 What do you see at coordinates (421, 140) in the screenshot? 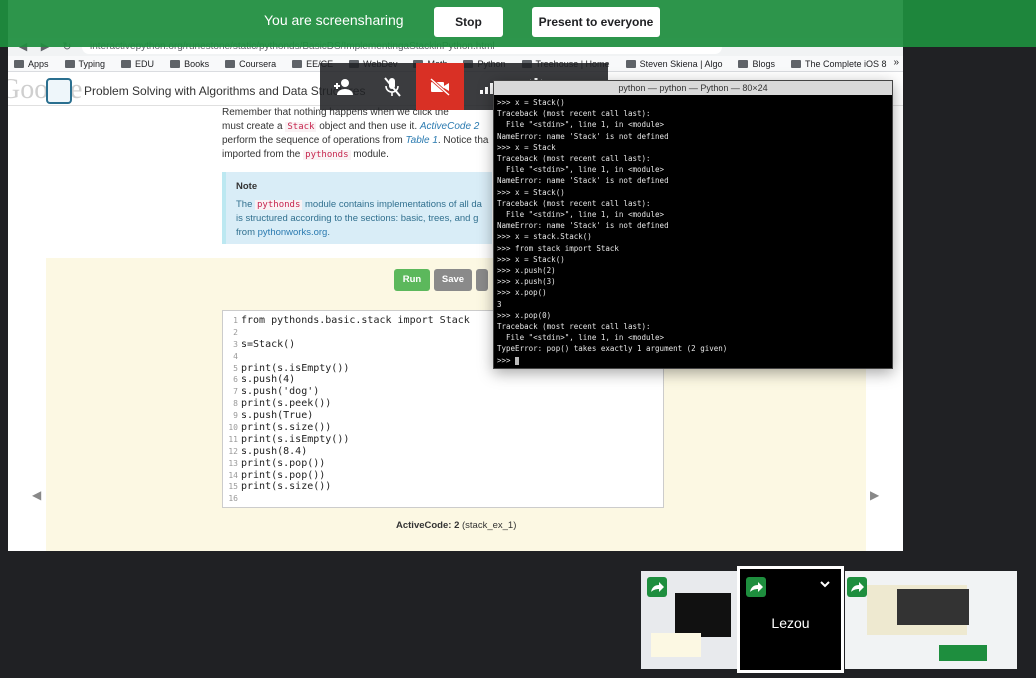
I see `table-link: Table 1` at bounding box center [421, 140].